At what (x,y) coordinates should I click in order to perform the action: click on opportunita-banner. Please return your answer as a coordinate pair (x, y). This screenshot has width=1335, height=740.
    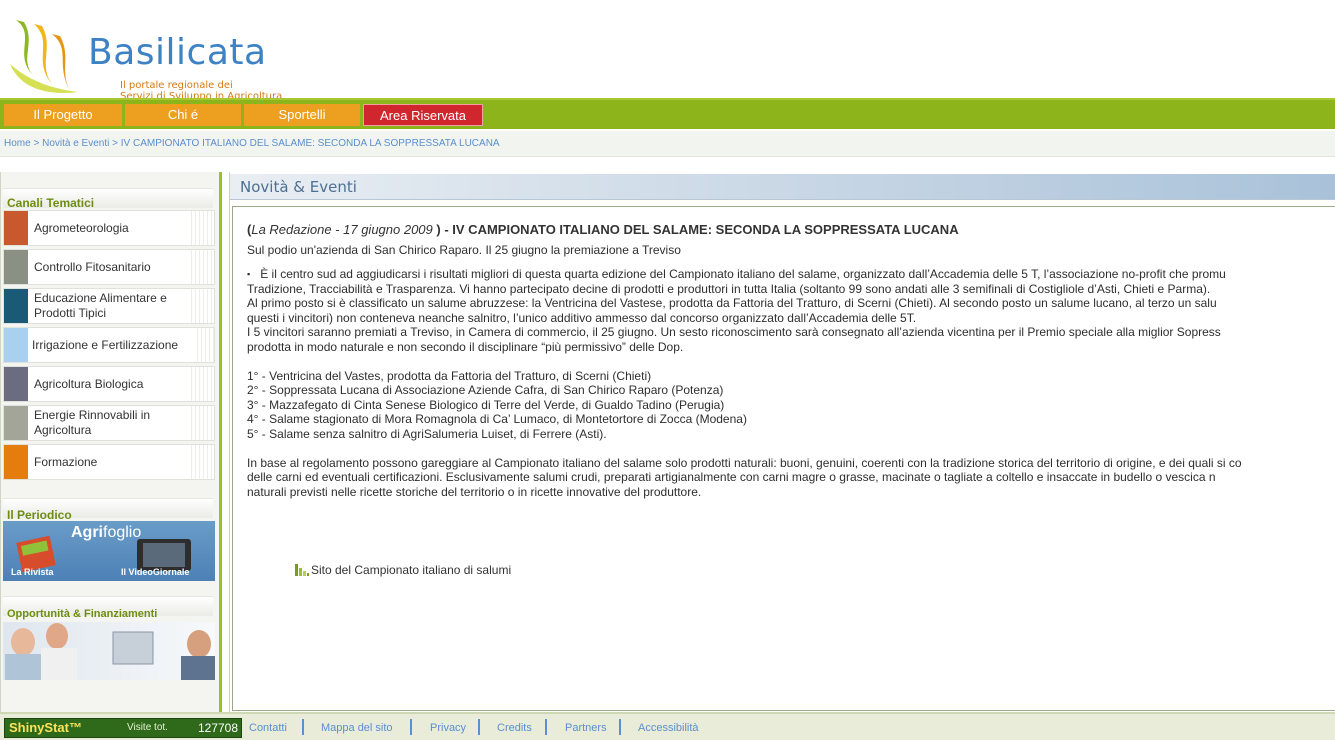
    Looking at the image, I should click on (109, 651).